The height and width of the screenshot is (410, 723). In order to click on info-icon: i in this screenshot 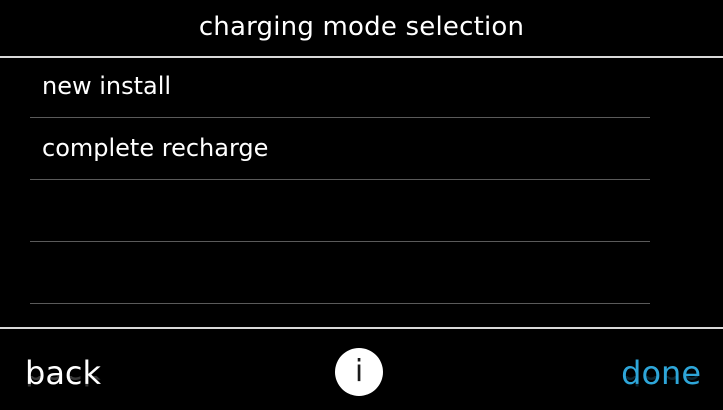, I will do `click(359, 371)`.